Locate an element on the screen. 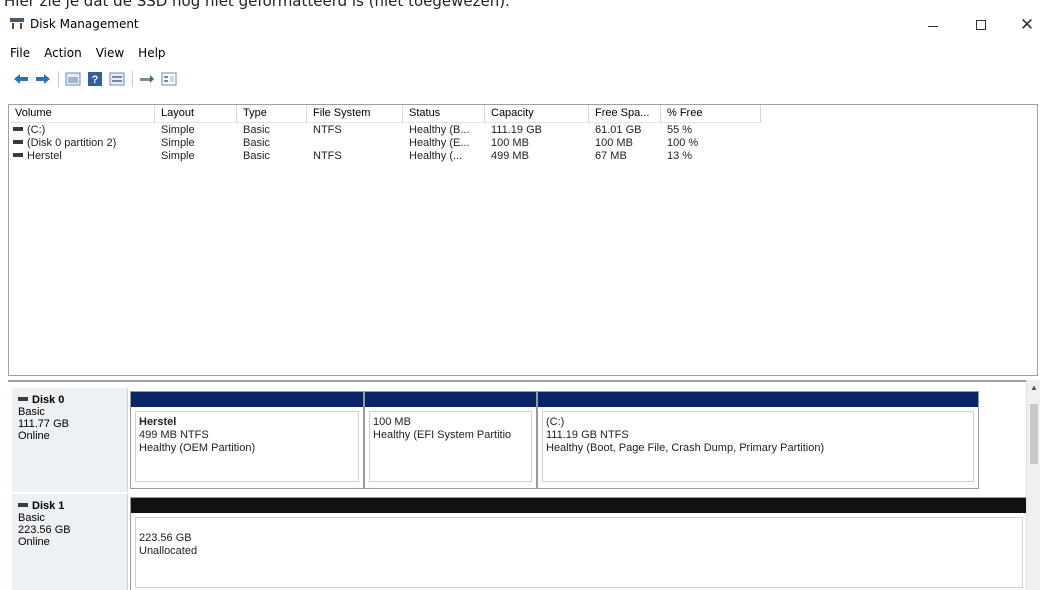  forward-button is located at coordinates (43, 79).